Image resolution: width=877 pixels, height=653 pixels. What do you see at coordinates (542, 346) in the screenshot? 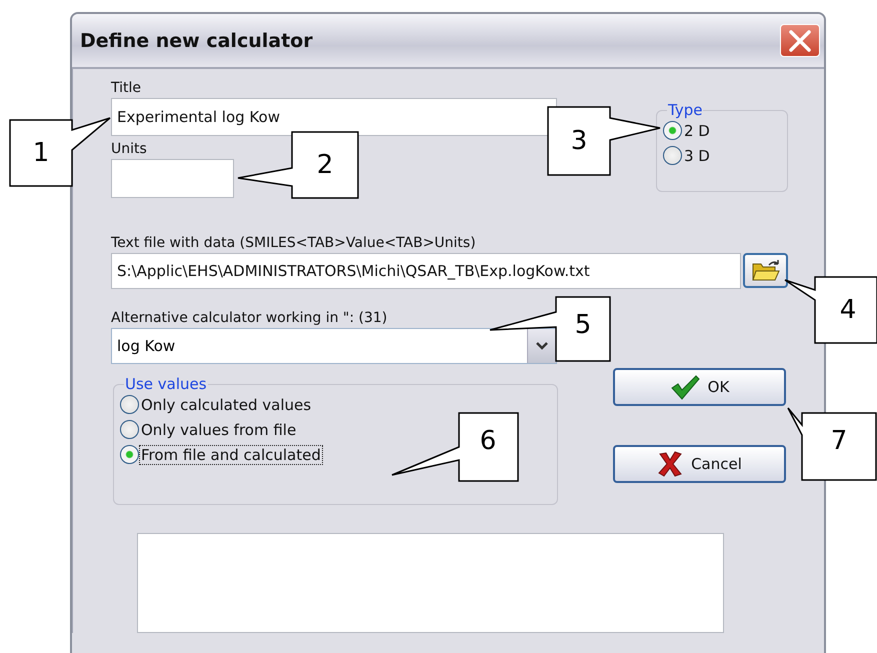
I see `chevron-icon` at bounding box center [542, 346].